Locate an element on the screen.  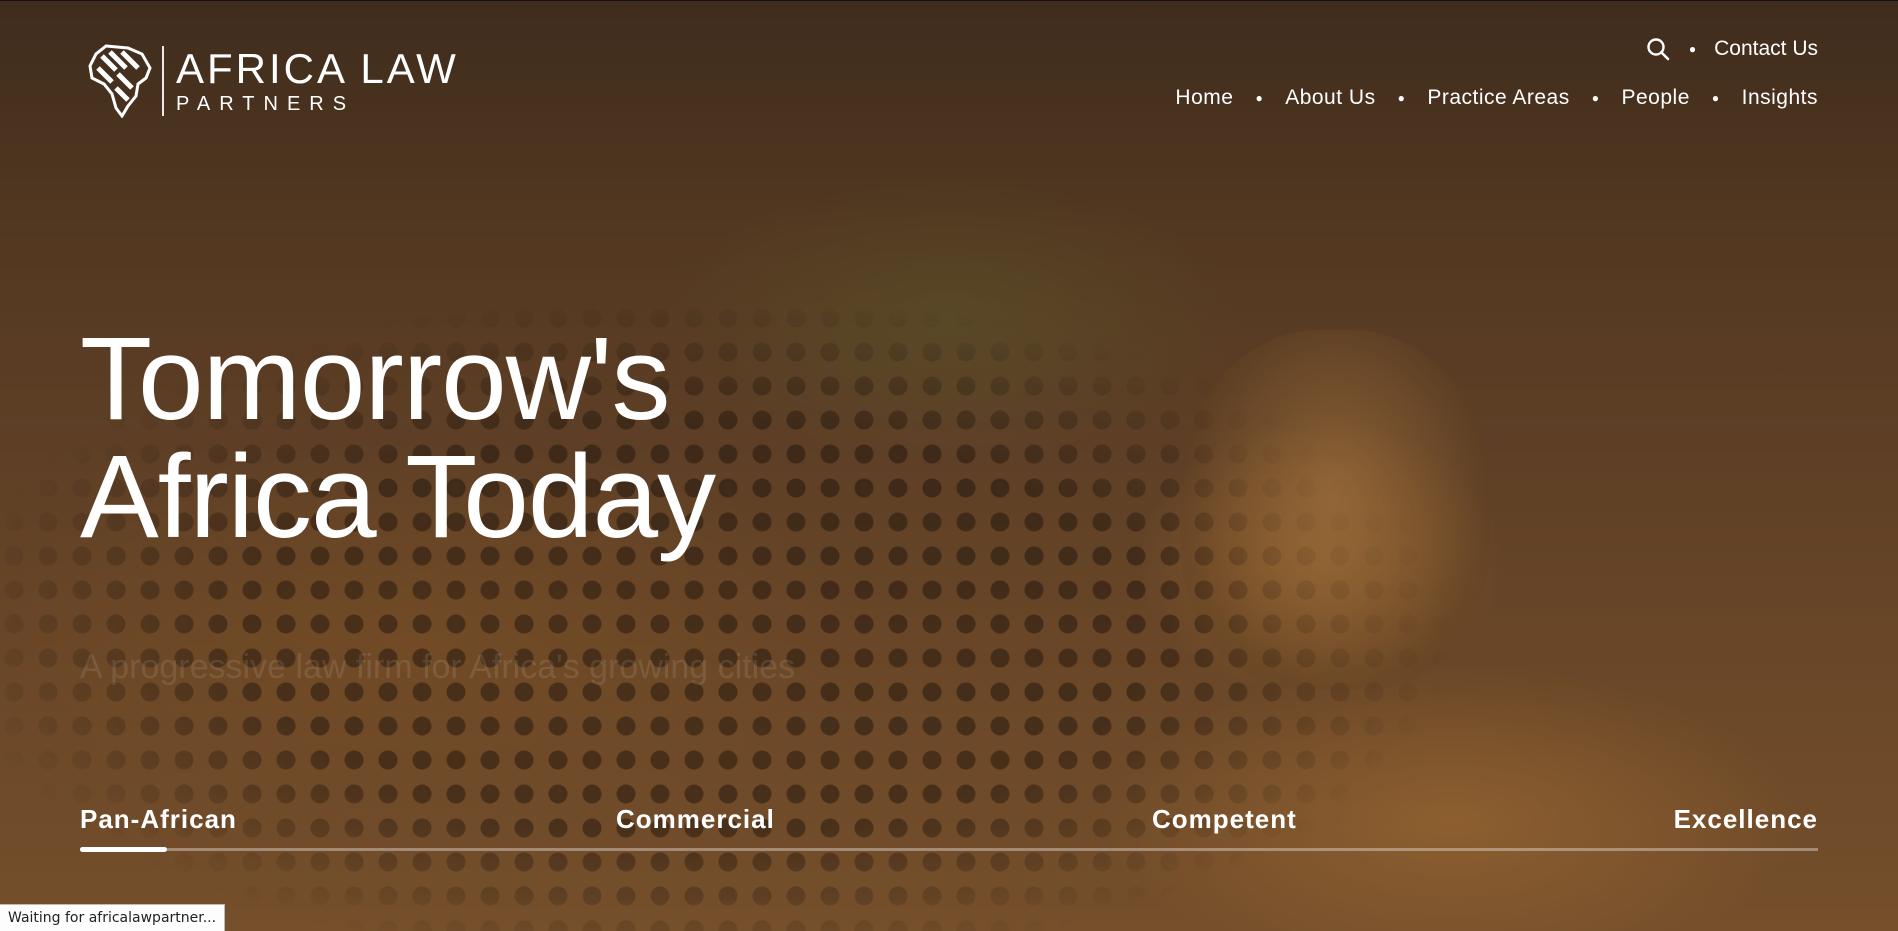
search-icon is located at coordinates (1658, 49).